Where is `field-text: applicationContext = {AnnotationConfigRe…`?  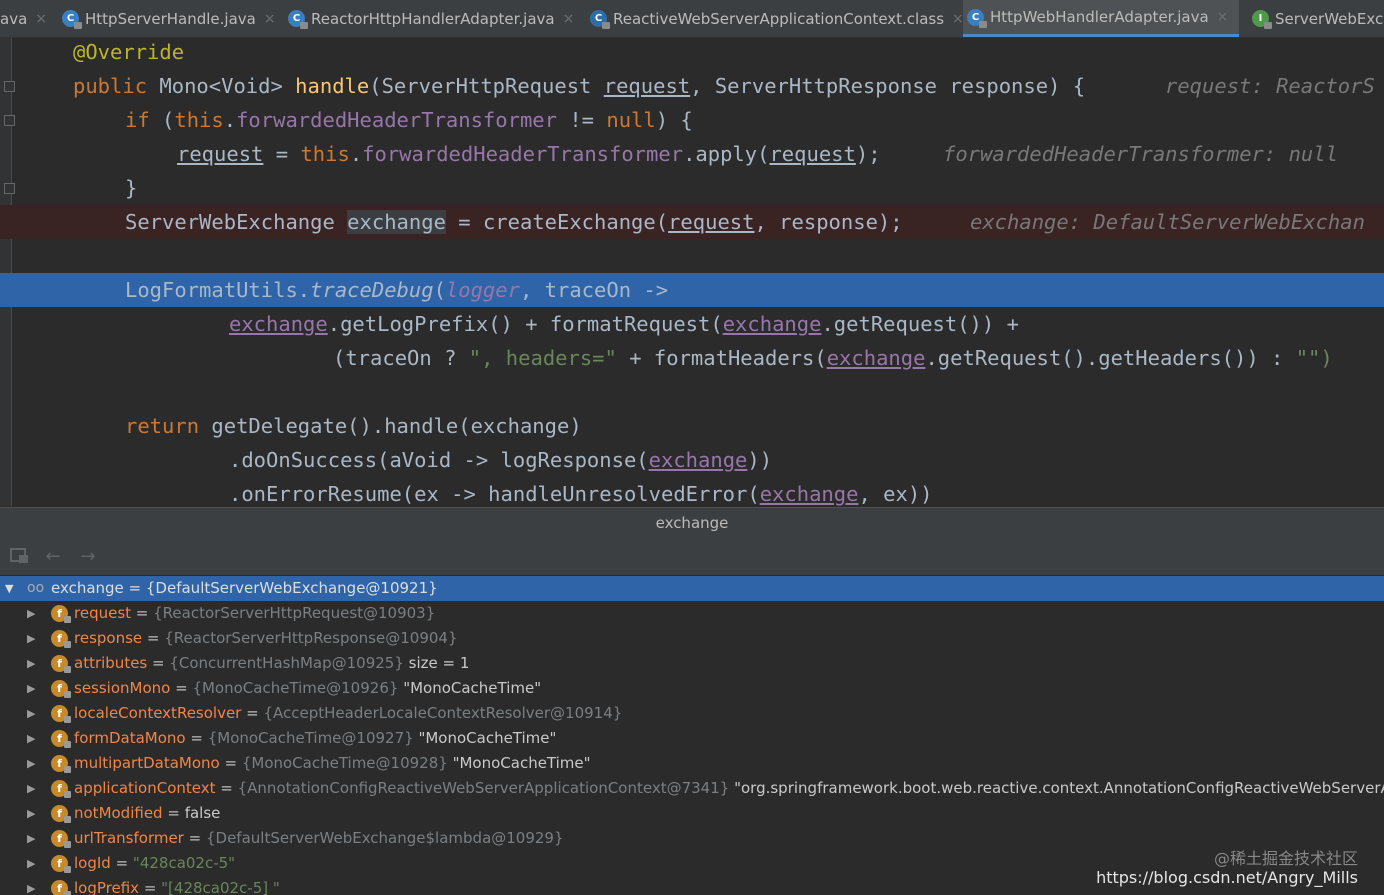 field-text: applicationContext = {AnnotationConfigRe… is located at coordinates (729, 788).